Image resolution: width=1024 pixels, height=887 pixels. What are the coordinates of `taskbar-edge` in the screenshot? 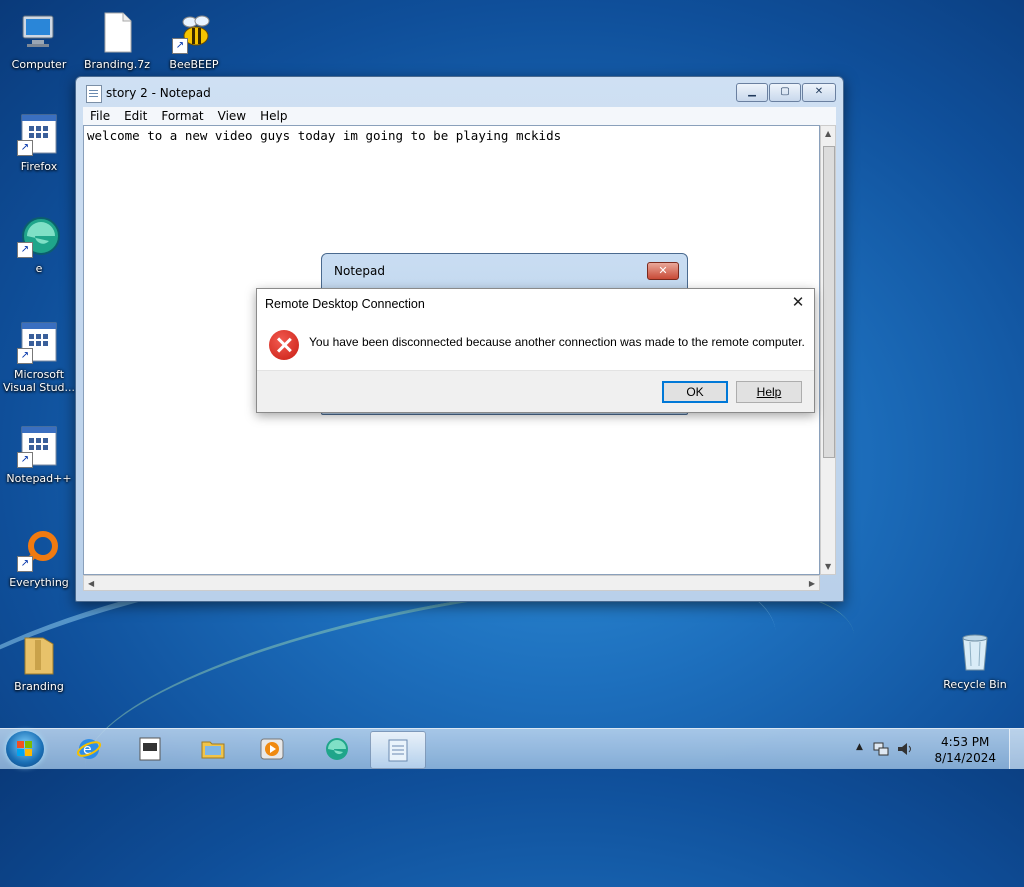 It's located at (337, 749).